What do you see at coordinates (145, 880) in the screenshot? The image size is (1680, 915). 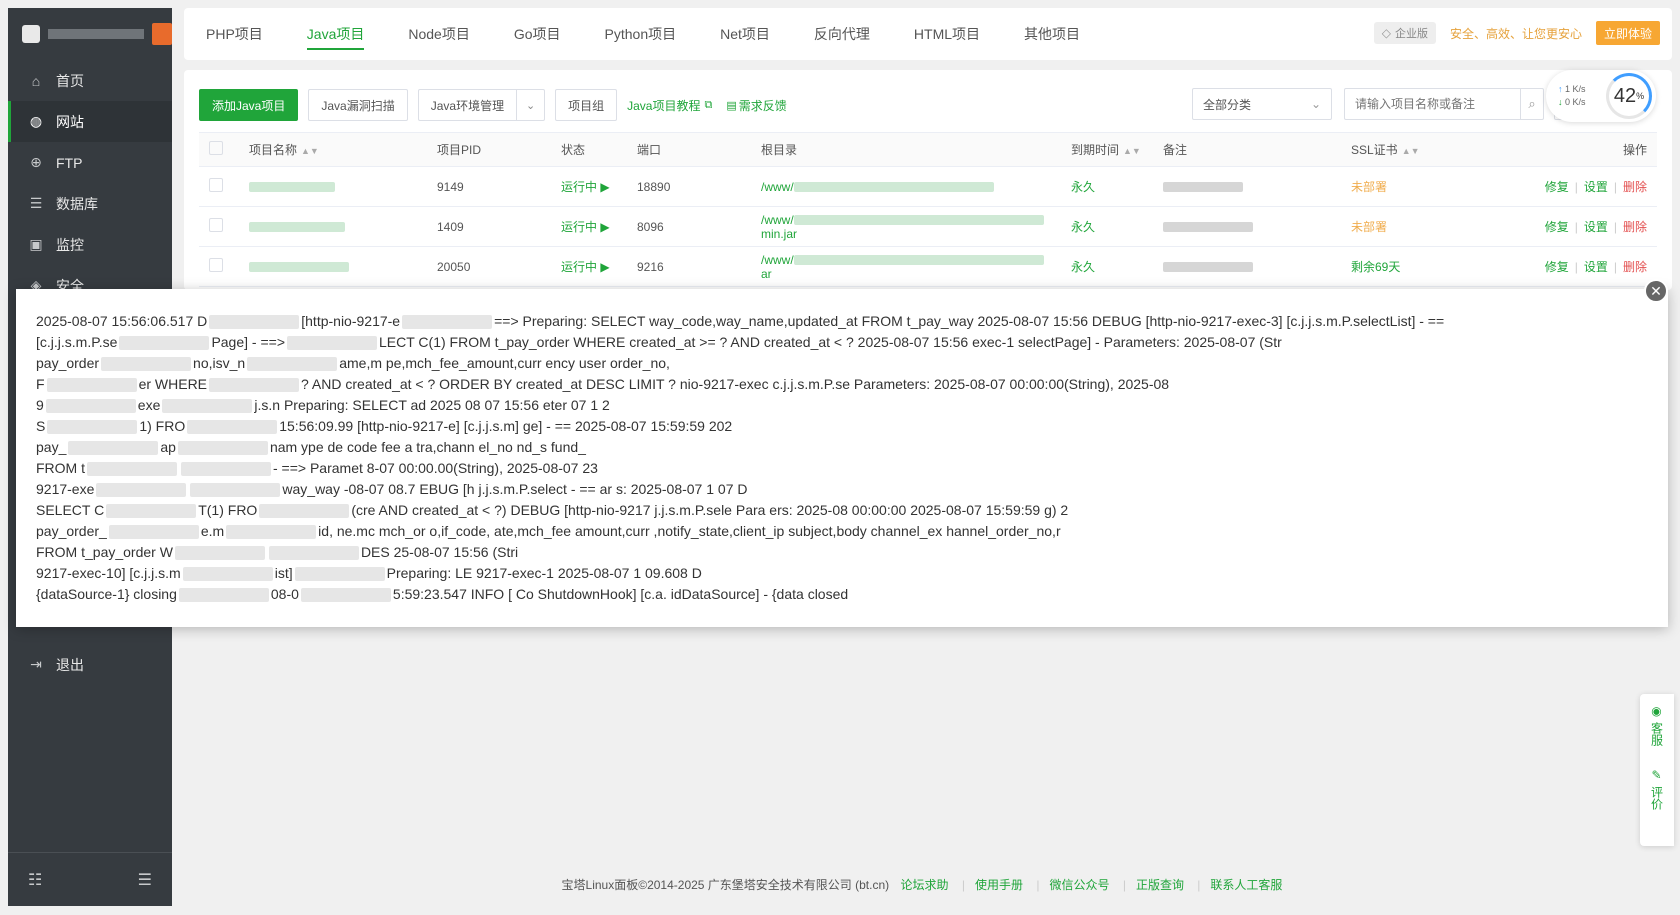 I see `menu-list-icon: ☰` at bounding box center [145, 880].